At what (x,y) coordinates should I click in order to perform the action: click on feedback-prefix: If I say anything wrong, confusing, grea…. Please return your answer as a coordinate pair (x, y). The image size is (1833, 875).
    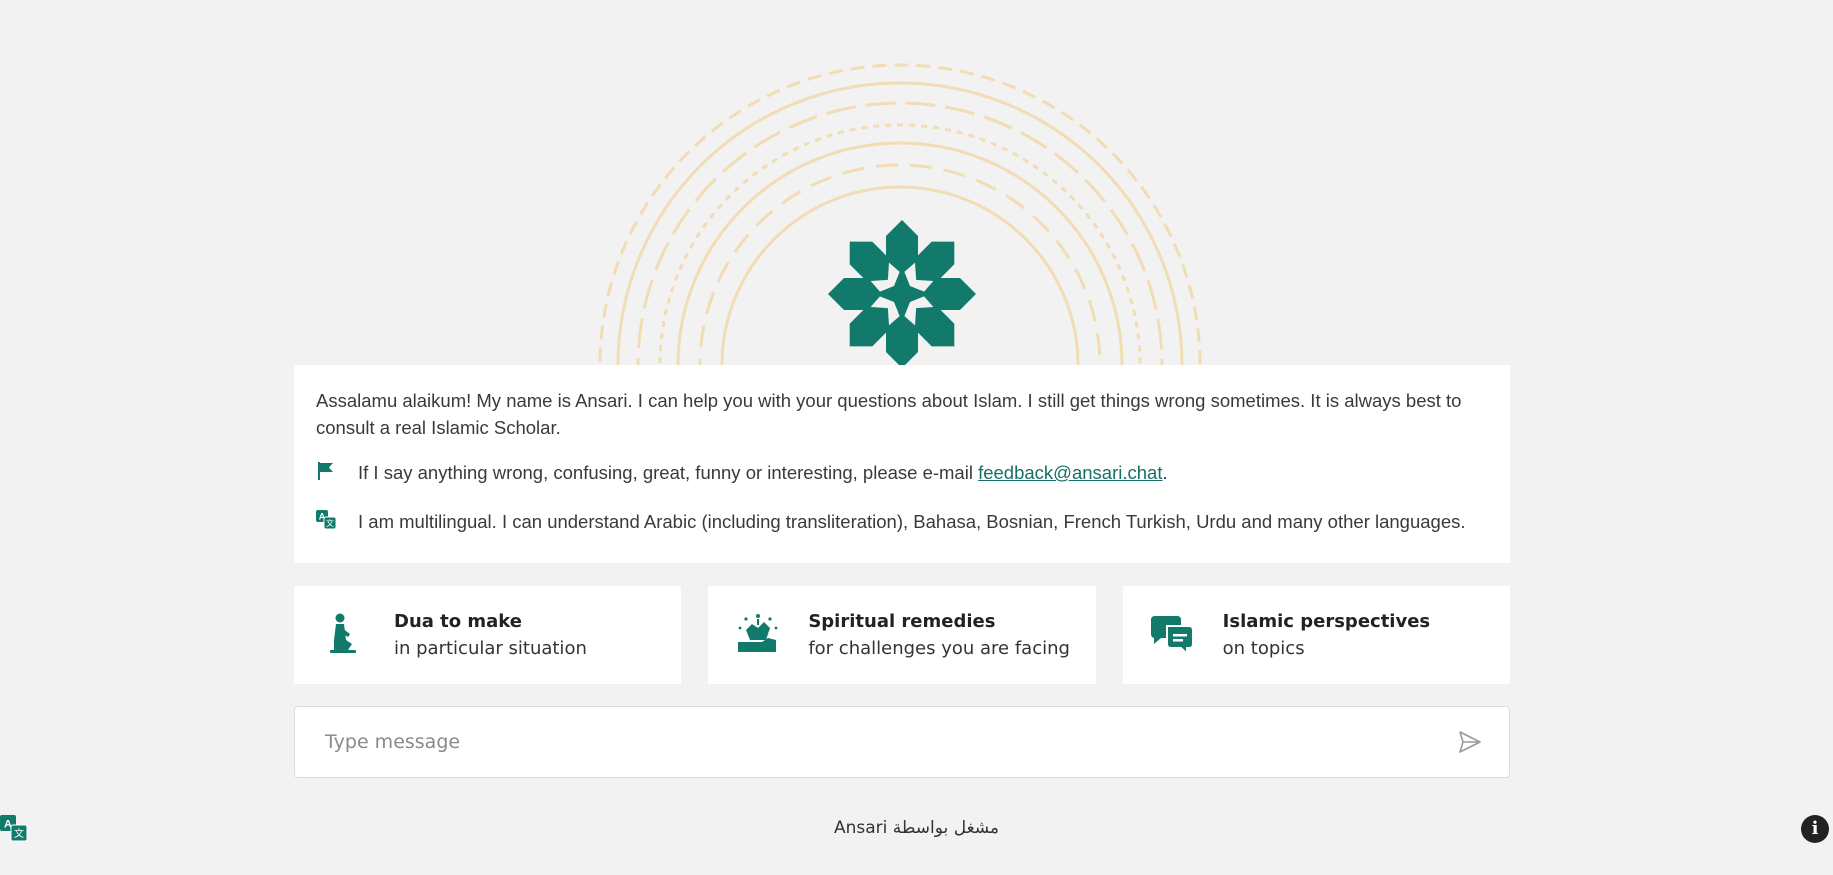
    Looking at the image, I should click on (668, 472).